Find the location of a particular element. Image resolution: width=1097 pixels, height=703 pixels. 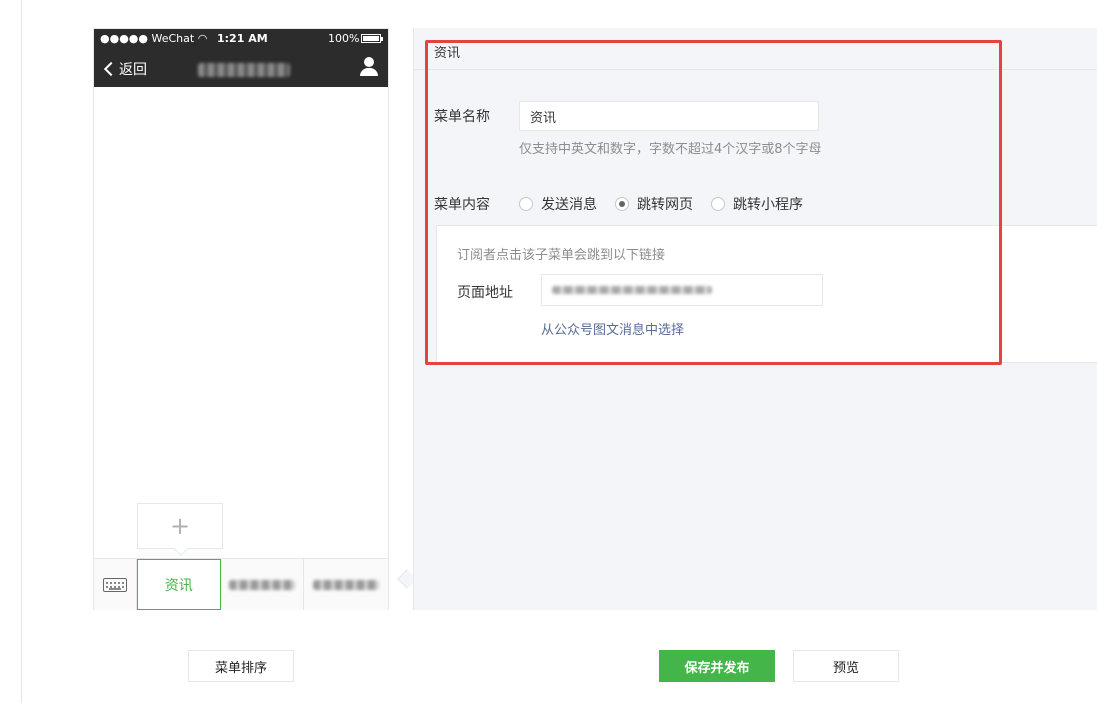

save-publish-button: 保存并发布 is located at coordinates (717, 666).